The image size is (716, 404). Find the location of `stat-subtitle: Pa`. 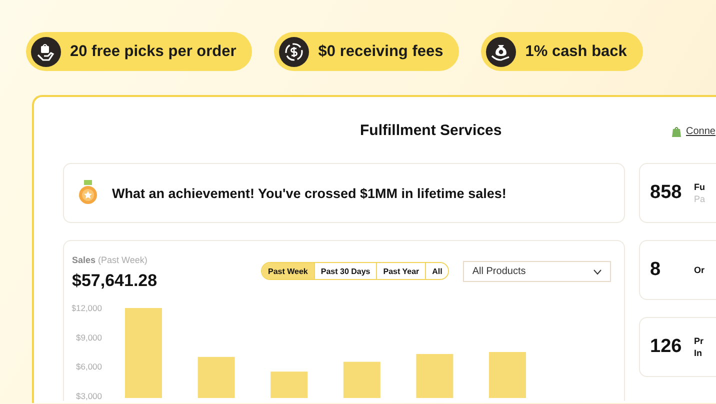

stat-subtitle: Pa is located at coordinates (700, 199).